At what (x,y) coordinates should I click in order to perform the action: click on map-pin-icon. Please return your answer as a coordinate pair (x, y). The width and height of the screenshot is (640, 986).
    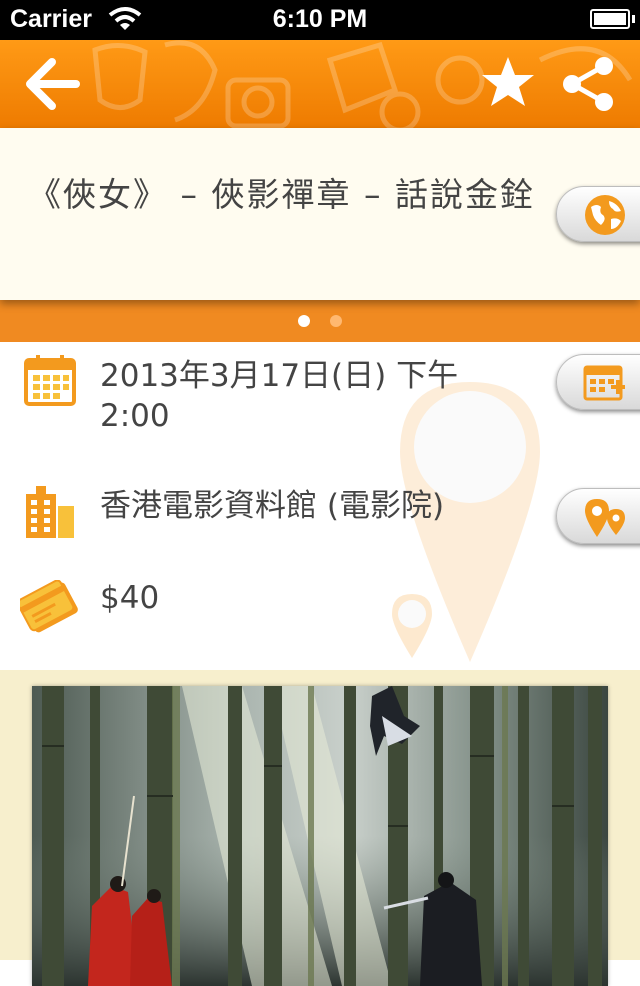
    Looking at the image, I should click on (605, 518).